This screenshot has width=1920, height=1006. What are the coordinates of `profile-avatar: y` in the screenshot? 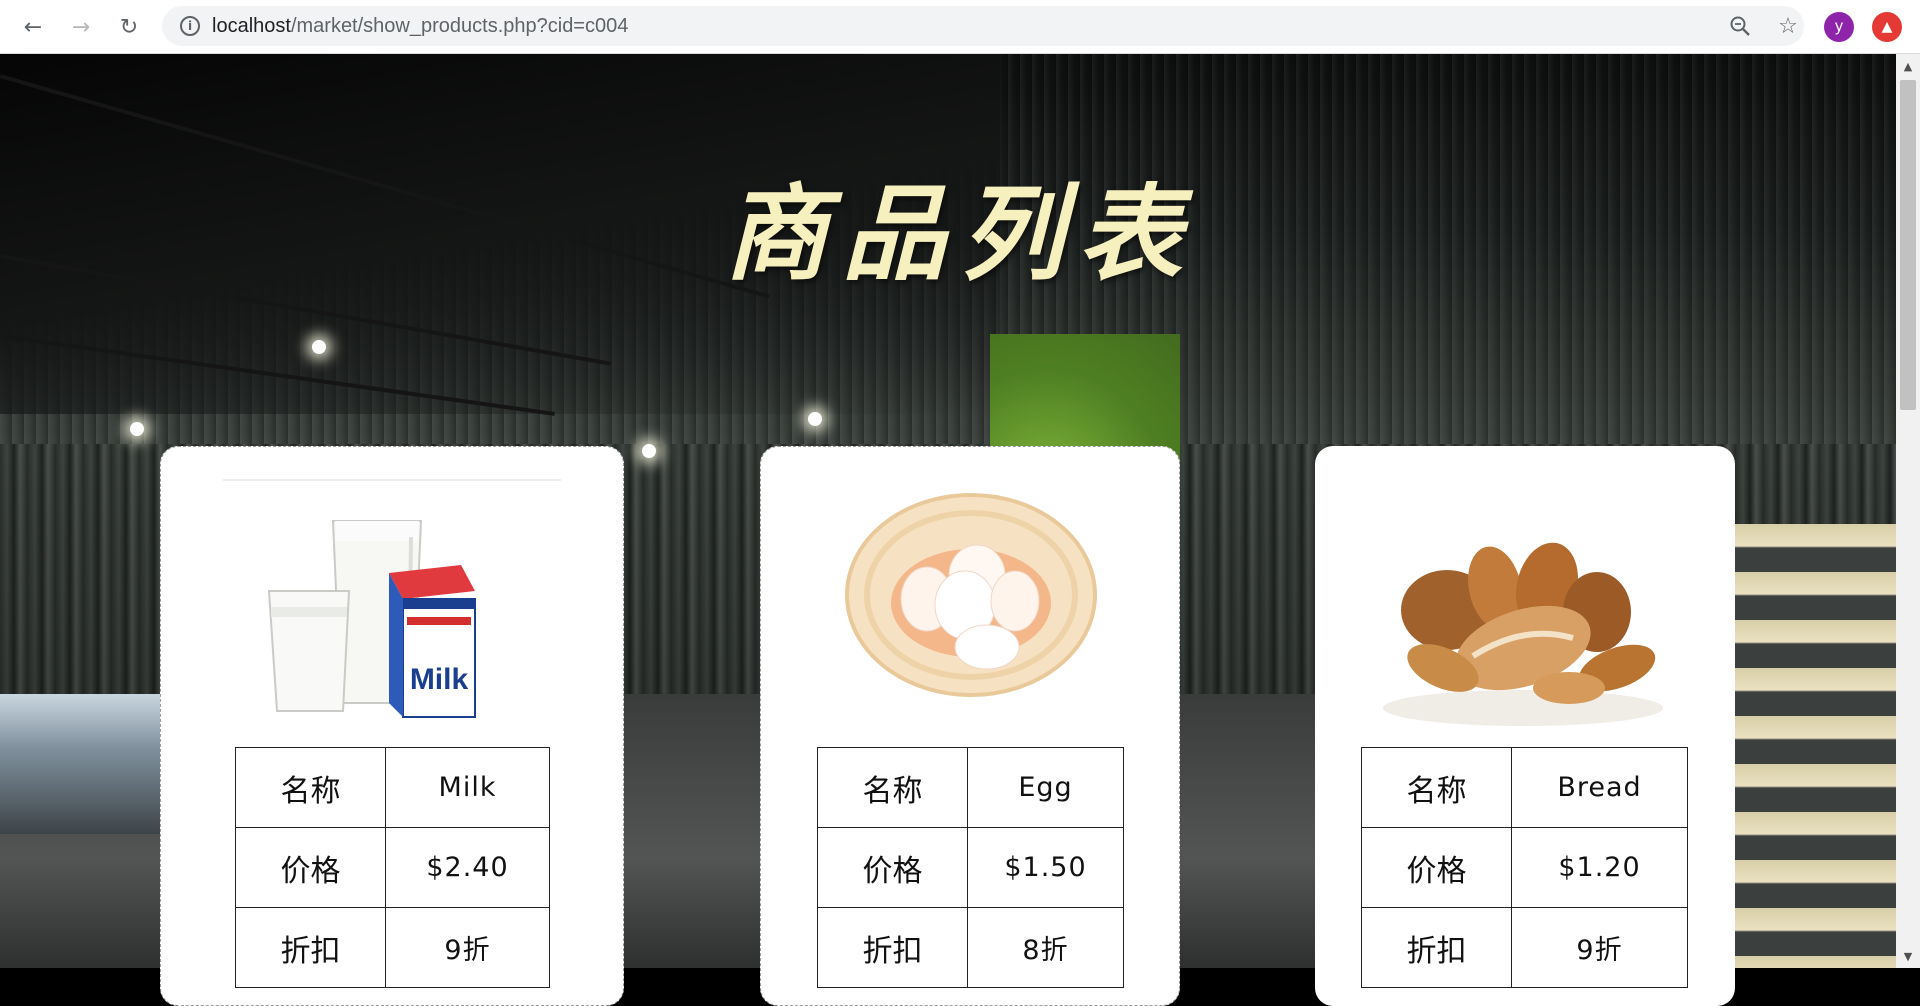 It's located at (1839, 27).